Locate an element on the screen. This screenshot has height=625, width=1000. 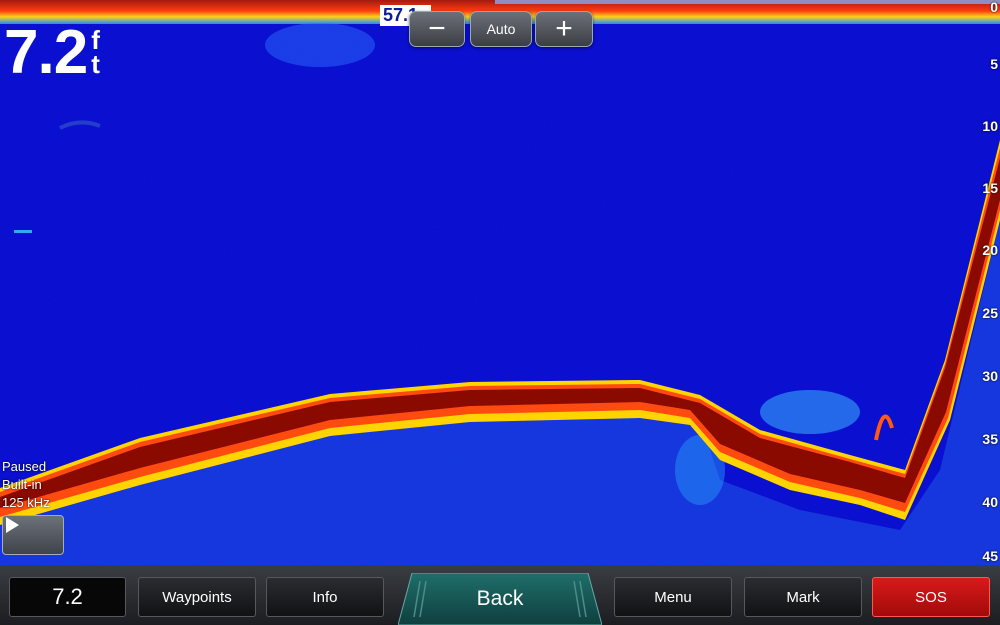
menu-button: Menu is located at coordinates (673, 597).